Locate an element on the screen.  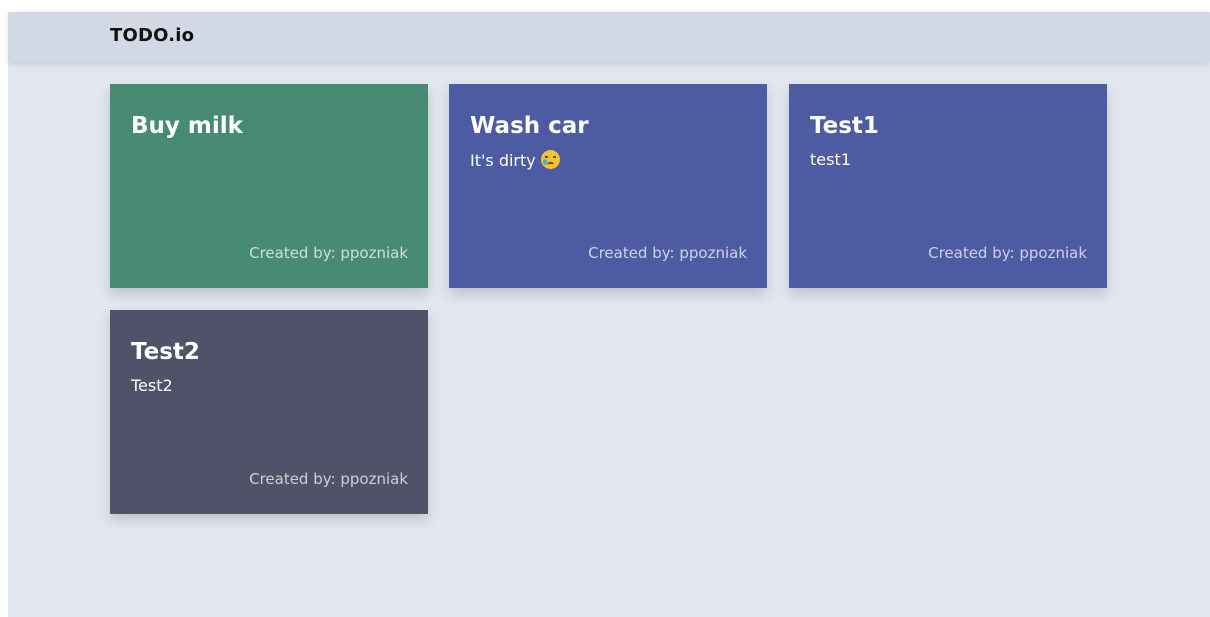
todo-description: test1 is located at coordinates (830, 159).